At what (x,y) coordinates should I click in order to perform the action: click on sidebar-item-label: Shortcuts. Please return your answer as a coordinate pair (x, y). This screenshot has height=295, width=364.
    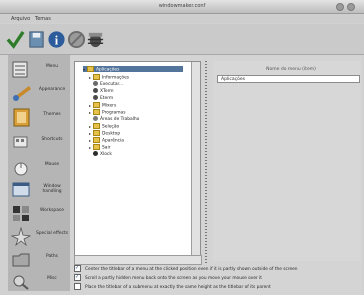
    Looking at the image, I should click on (52, 139).